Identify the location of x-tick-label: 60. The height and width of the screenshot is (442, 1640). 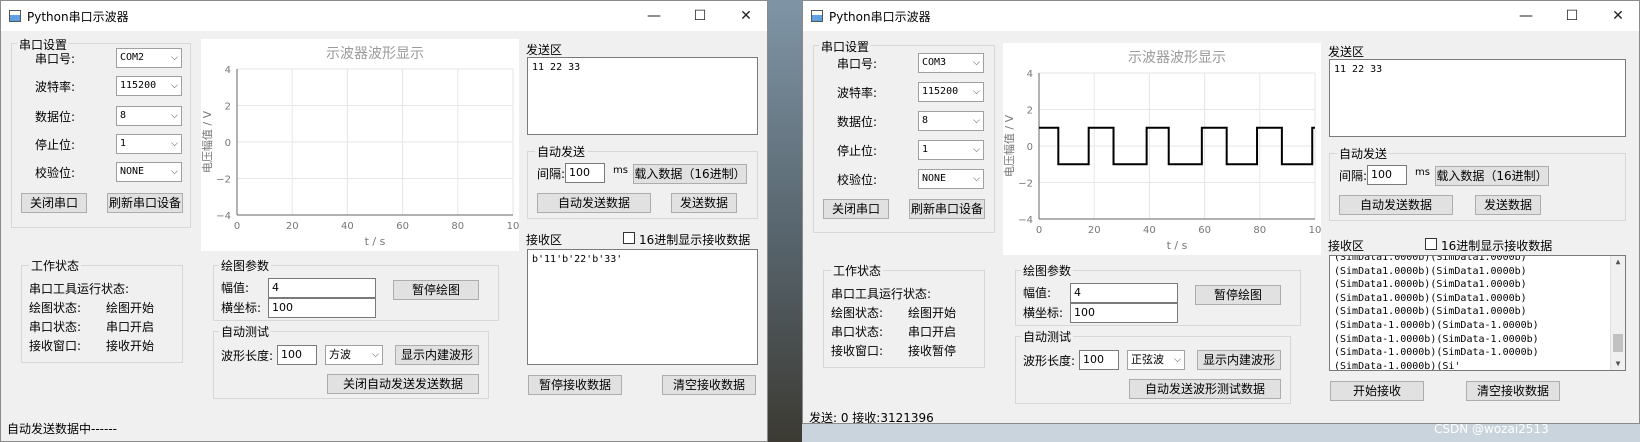
(1204, 230).